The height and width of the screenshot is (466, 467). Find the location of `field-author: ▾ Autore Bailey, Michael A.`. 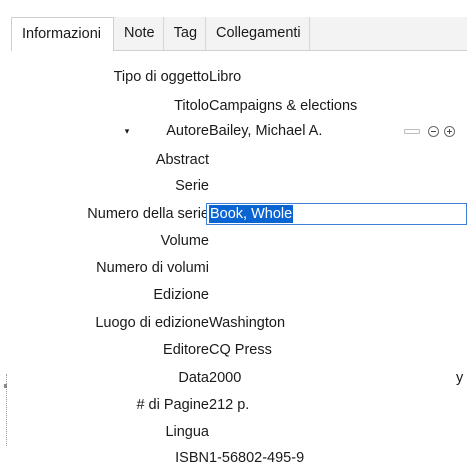

field-author: ▾ Autore Bailey, Michael A. is located at coordinates (239, 131).